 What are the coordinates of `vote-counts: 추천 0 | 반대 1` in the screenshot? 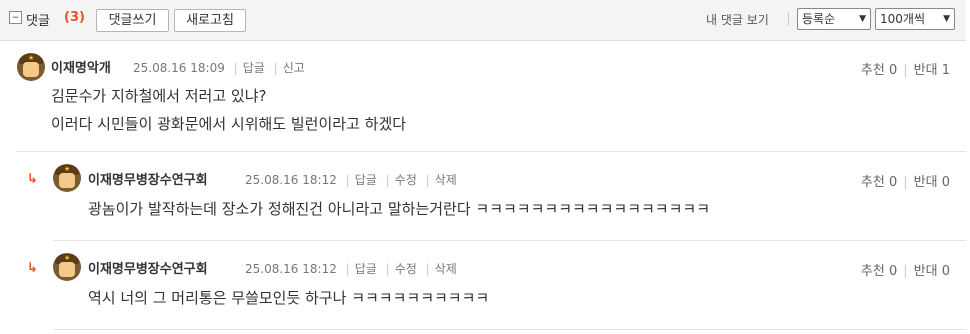 It's located at (905, 70).